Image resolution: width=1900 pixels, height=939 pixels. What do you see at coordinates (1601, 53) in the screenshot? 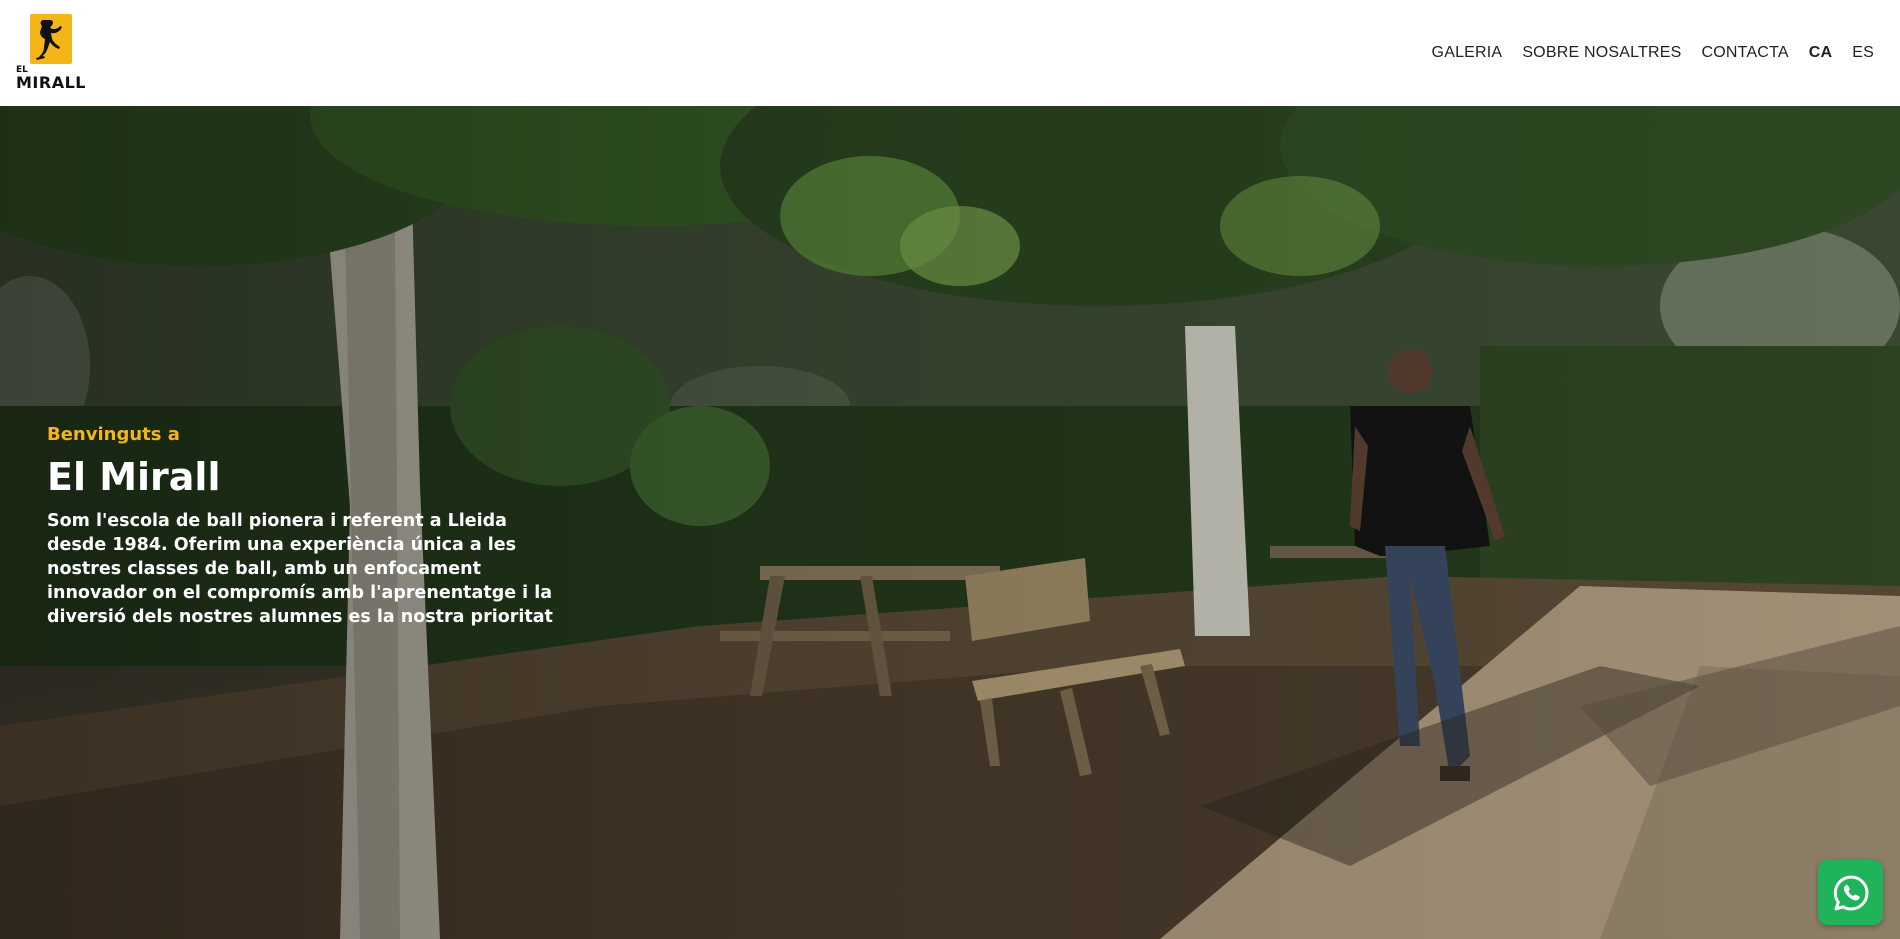
I see `nav-item-sobre-nosaltres: SOBRE NOSALTRES` at bounding box center [1601, 53].